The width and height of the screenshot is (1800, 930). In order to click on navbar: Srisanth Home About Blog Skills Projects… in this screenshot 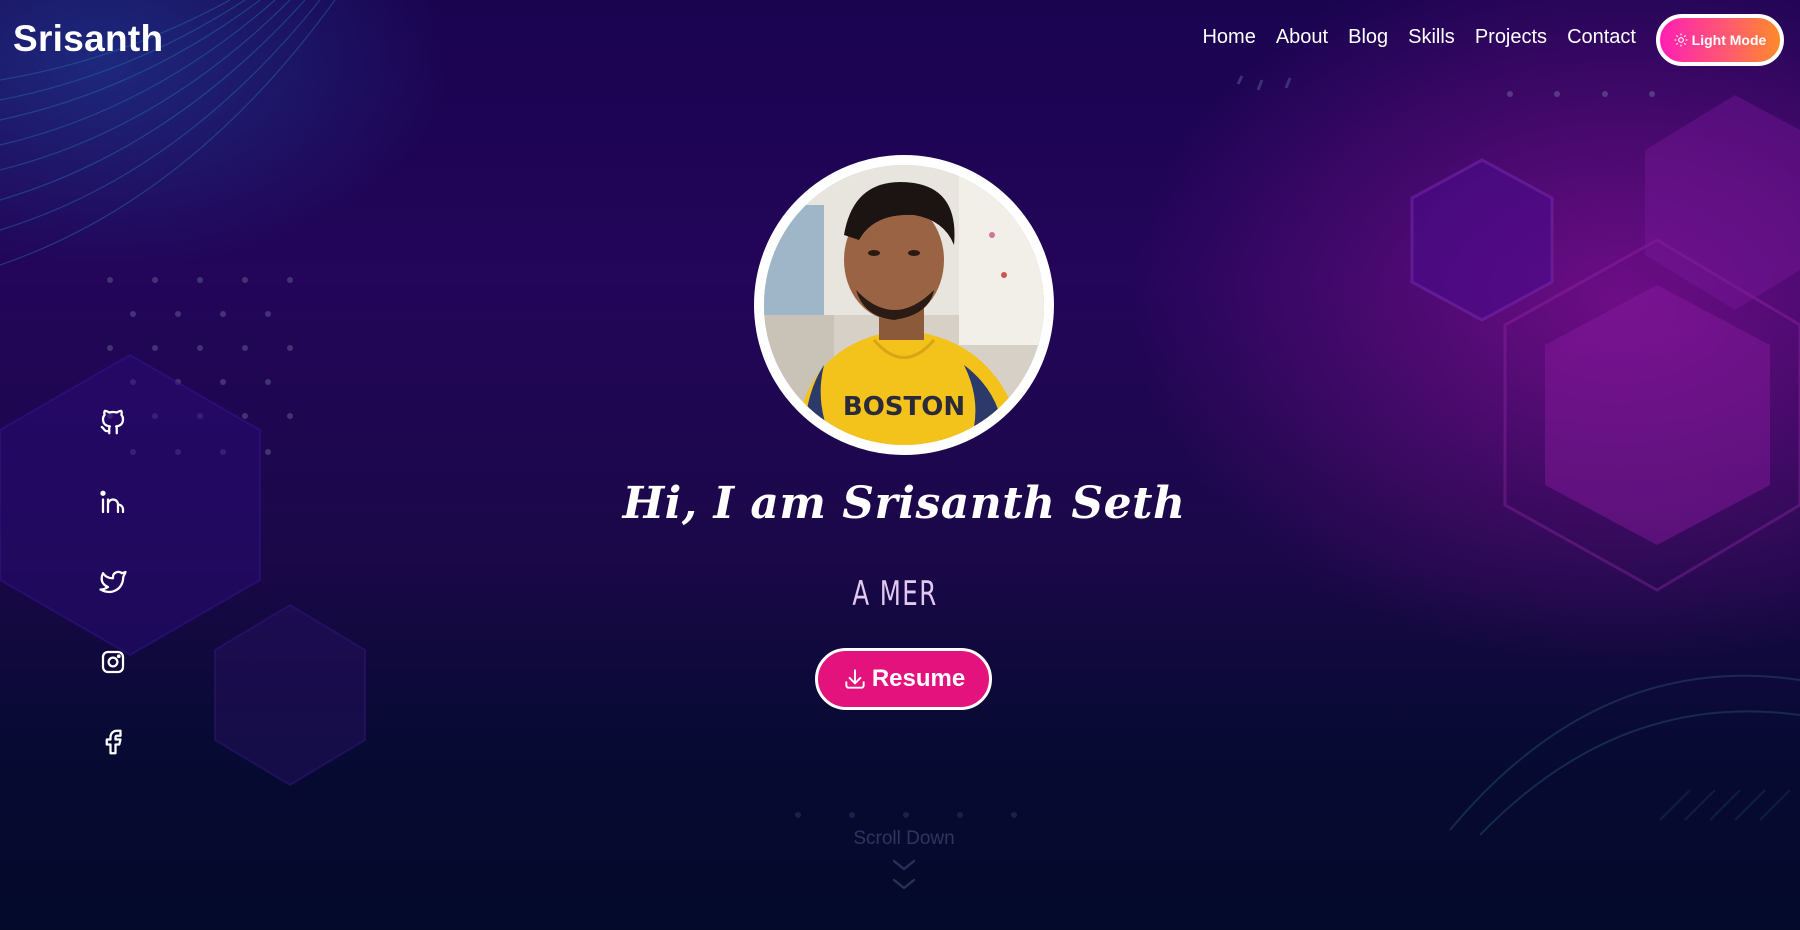, I will do `click(900, 40)`.